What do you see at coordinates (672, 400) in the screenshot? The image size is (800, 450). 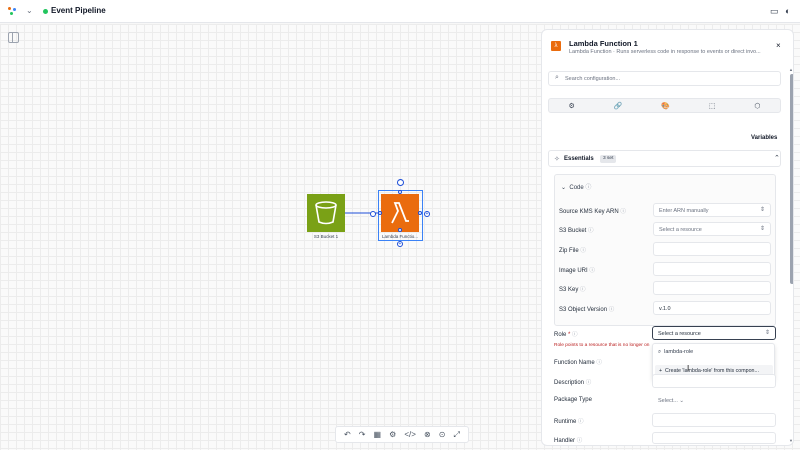 I see `package-type-select: Select... ⌄` at bounding box center [672, 400].